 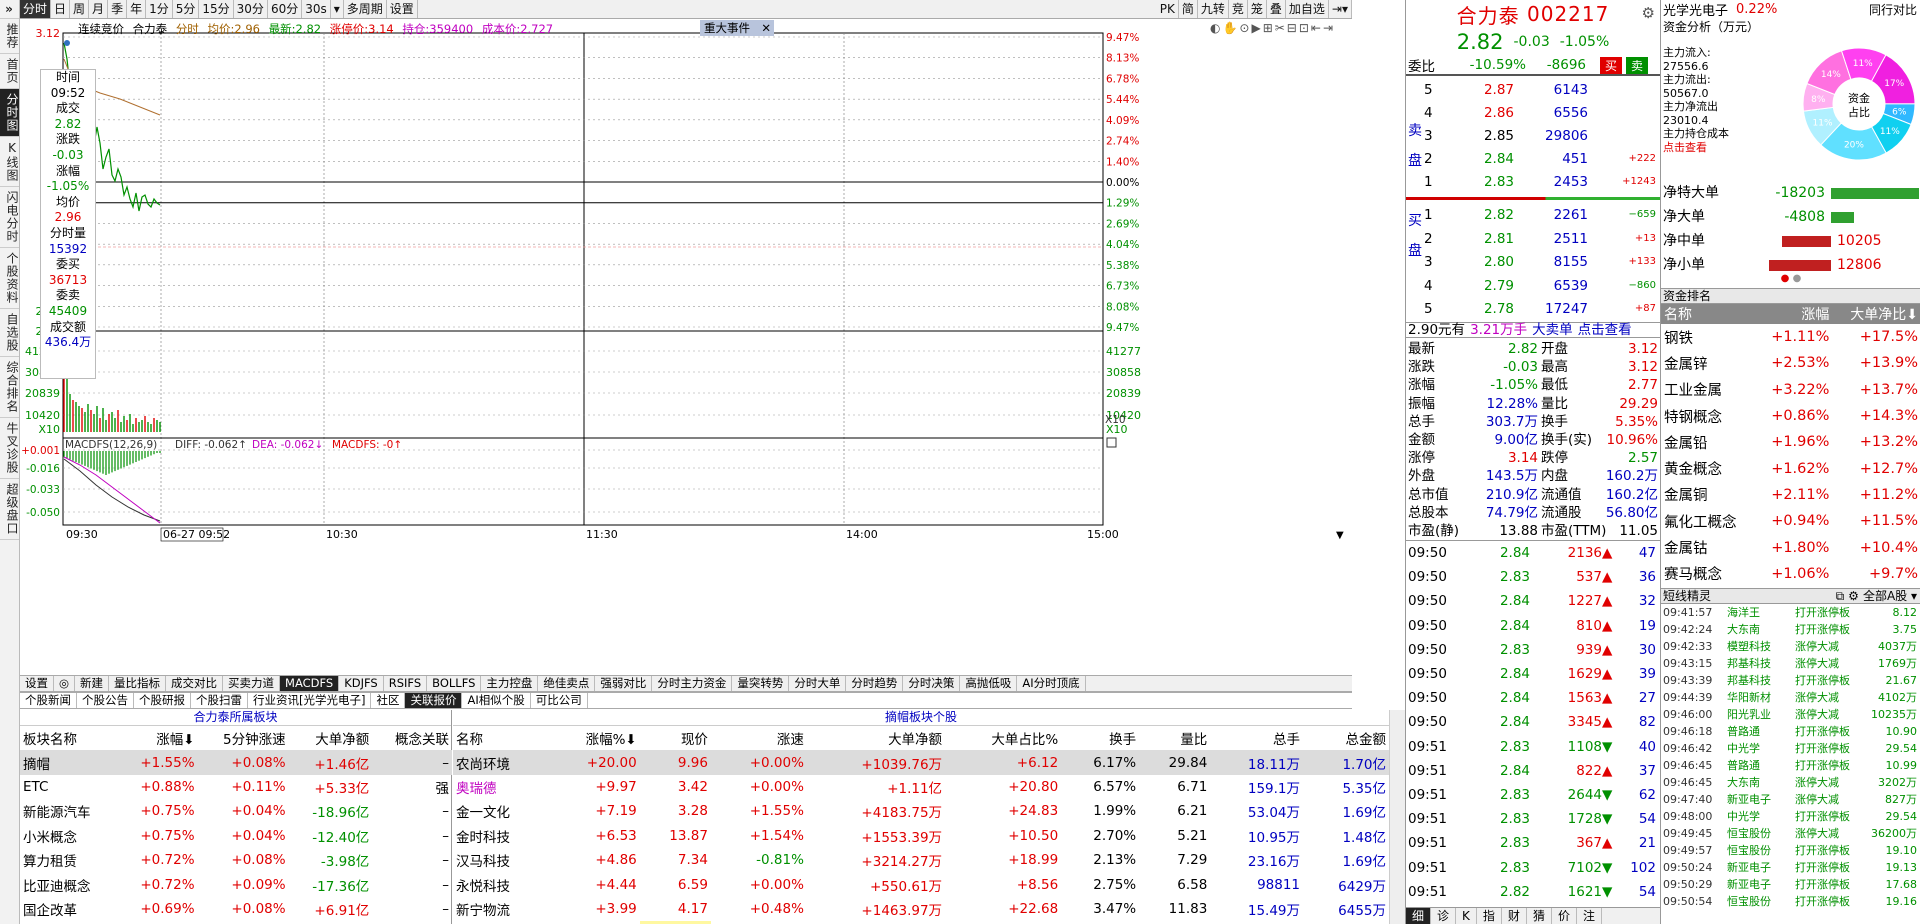 I want to click on indicator-tab: 分时大单, so click(x=818, y=683).